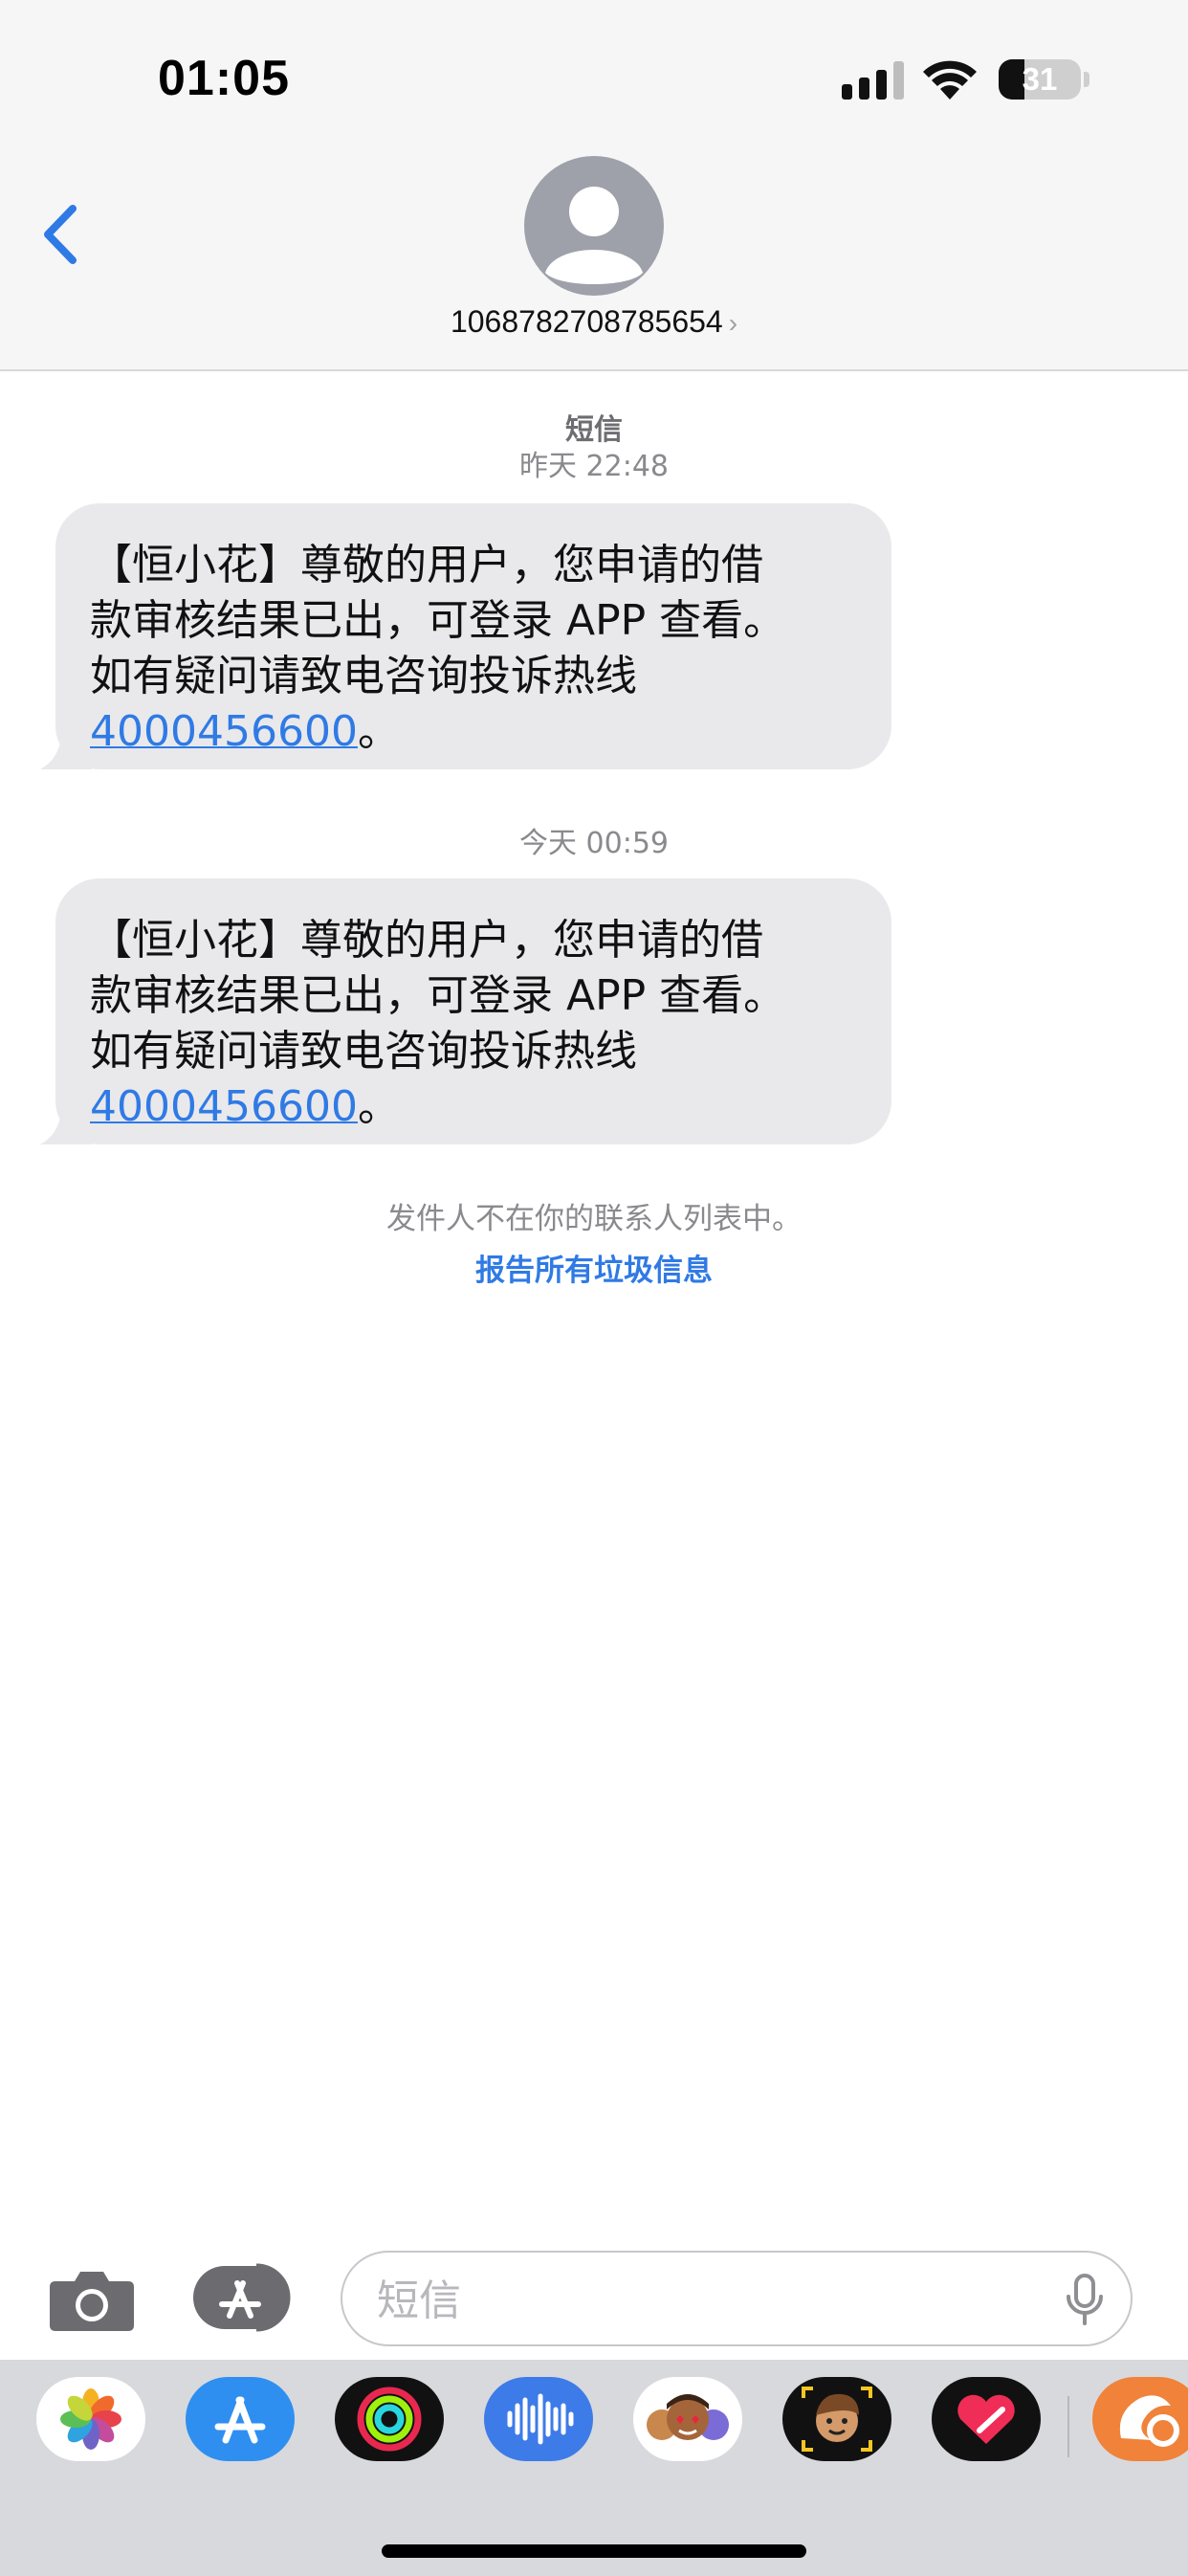  I want to click on conversation-header: 01:05 31 1068782708785654 ›, so click(594, 185).